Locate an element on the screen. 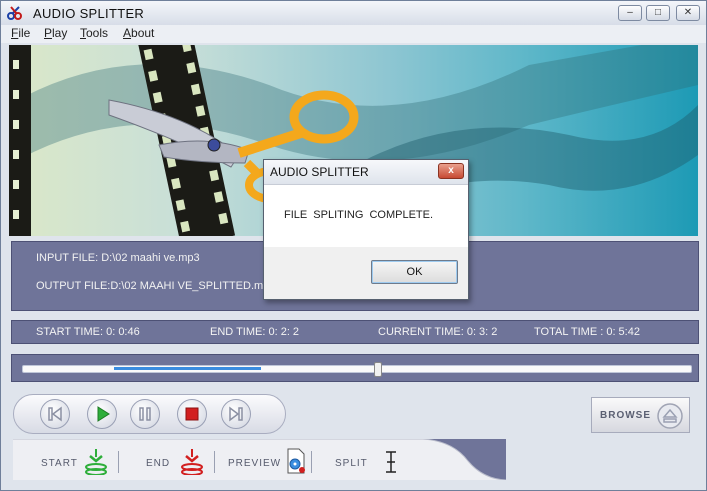 The width and height of the screenshot is (707, 491). rewind-icon is located at coordinates (55, 414).